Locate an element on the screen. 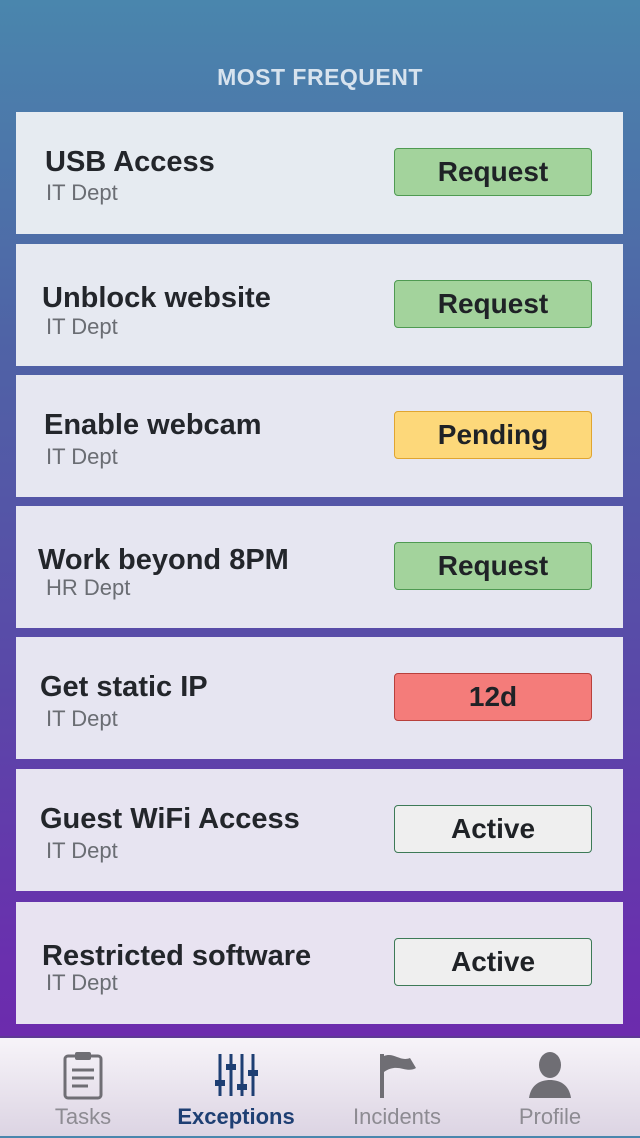  tab-tasks: Tasks is located at coordinates (83, 1088).